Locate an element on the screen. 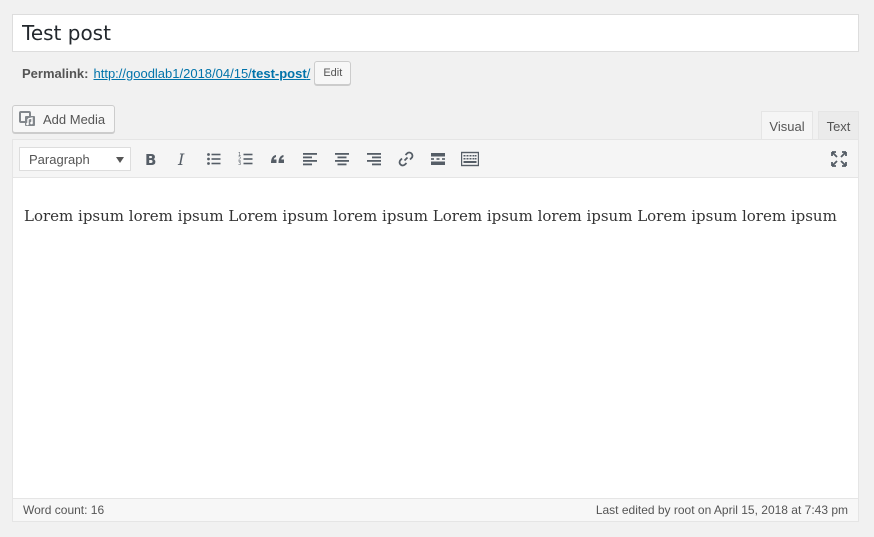 The height and width of the screenshot is (537, 874). insert-link-button is located at coordinates (406, 159).